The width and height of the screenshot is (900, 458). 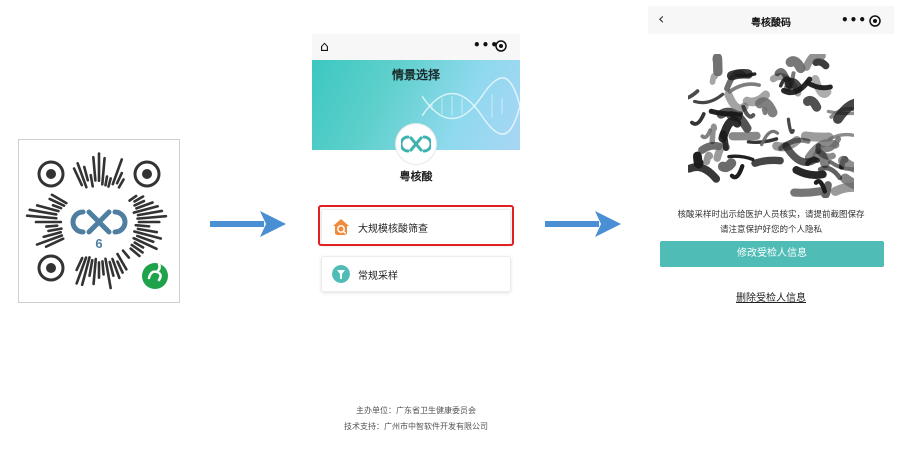 I want to click on page-title: 情景选择, so click(x=415, y=75).